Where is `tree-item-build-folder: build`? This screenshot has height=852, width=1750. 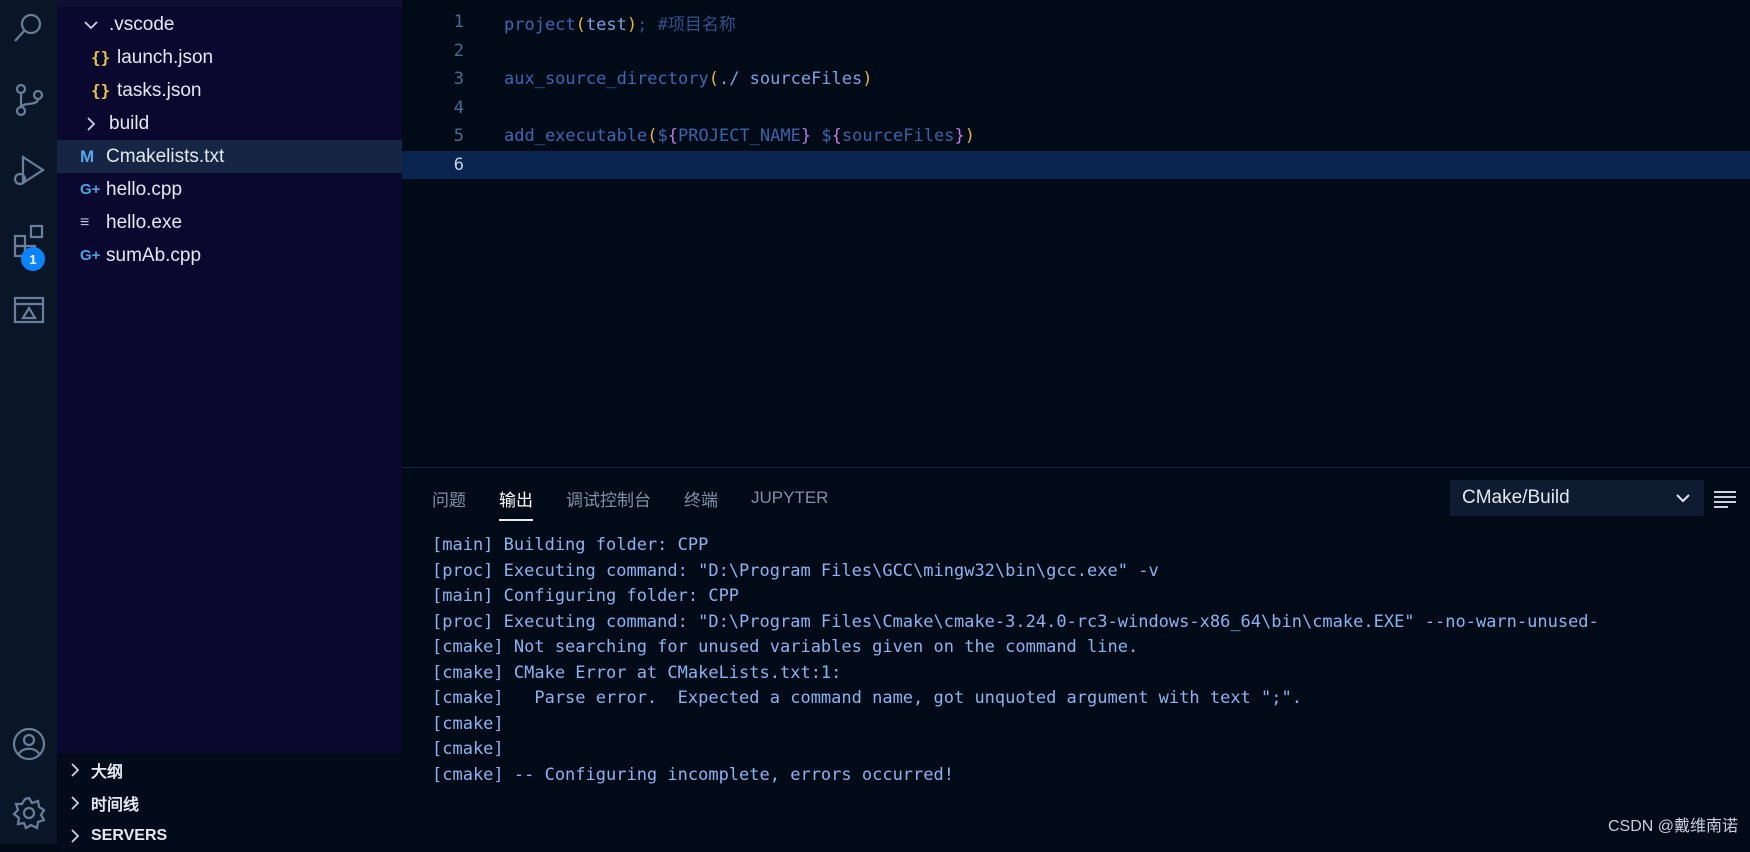 tree-item-build-folder: build is located at coordinates (229, 123).